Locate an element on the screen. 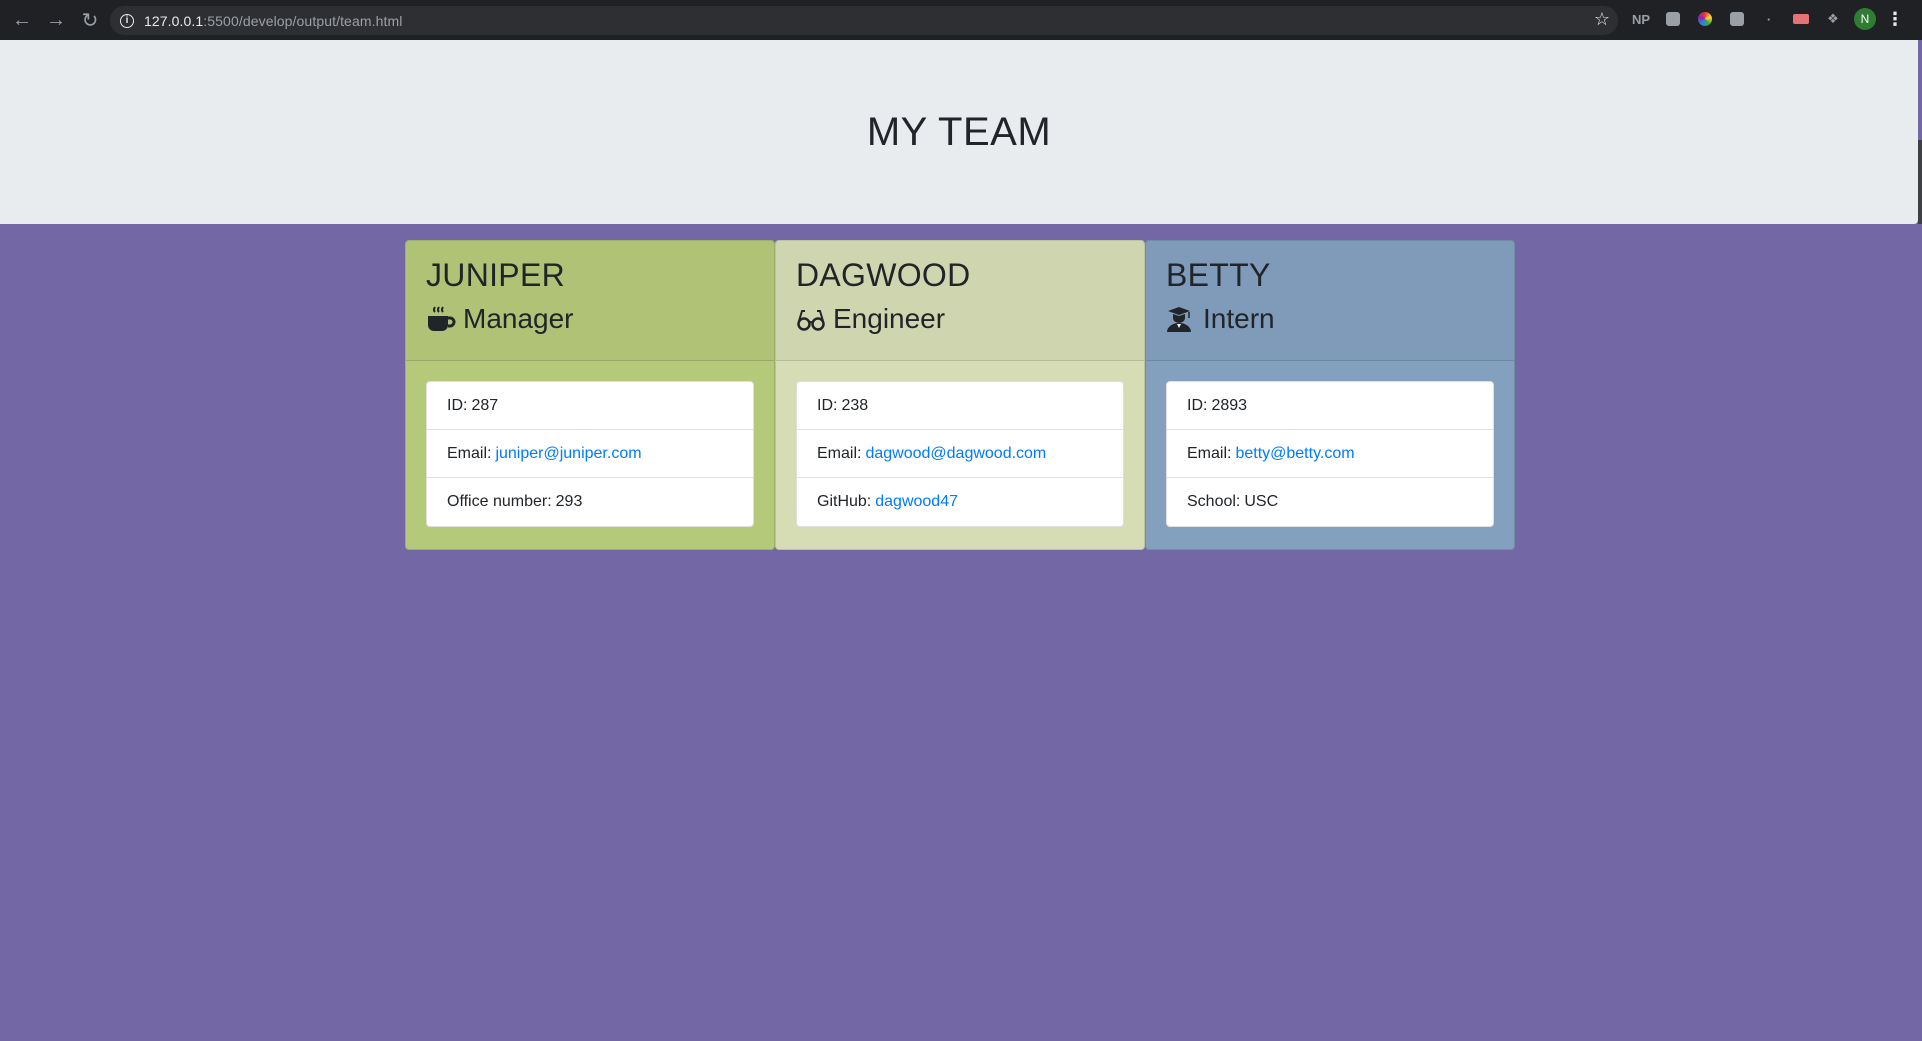 The height and width of the screenshot is (1041, 1922). card-body: ID: 2893 Email: betty@betty.com School: USC is located at coordinates (1330, 454).